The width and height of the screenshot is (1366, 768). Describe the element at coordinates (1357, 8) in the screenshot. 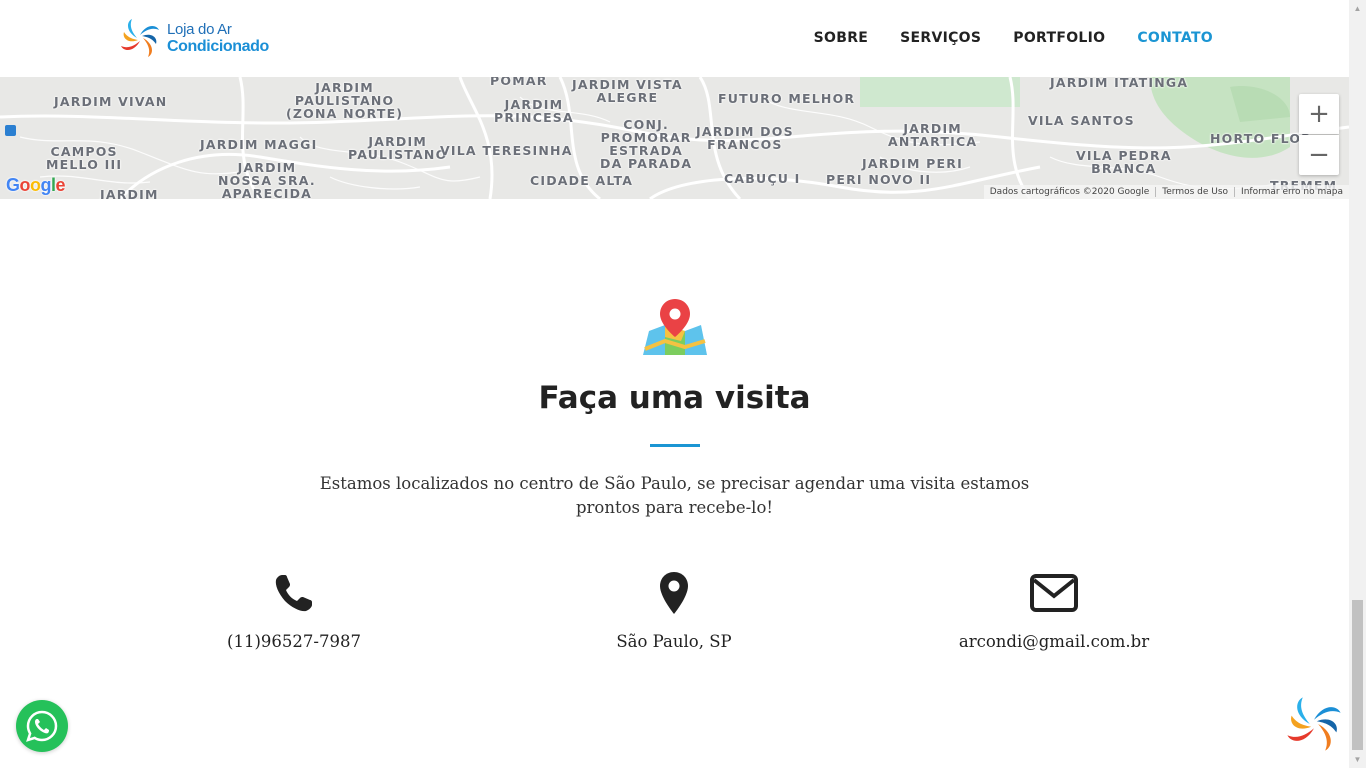

I see `scroll-up-arrow-icon: ▲` at that location.